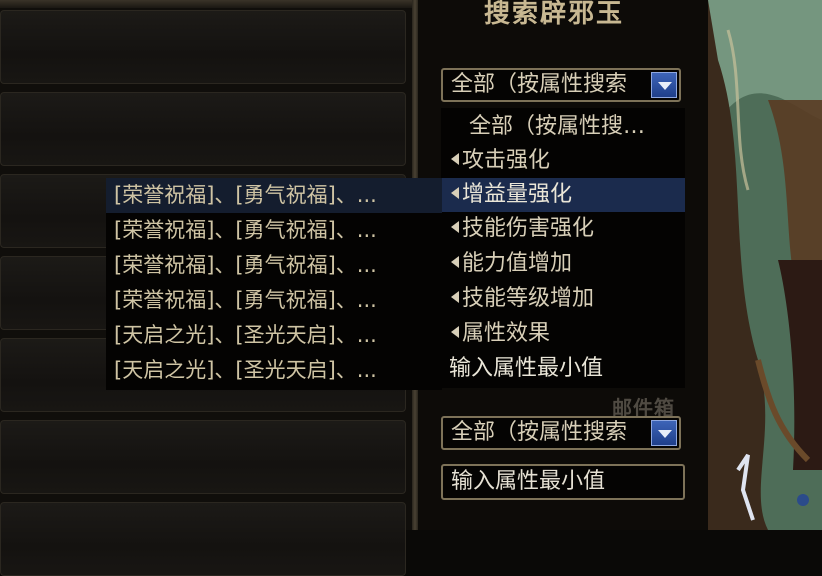 The image size is (822, 576). I want to click on dropdown-option-stat: 能力值增加, so click(563, 264).